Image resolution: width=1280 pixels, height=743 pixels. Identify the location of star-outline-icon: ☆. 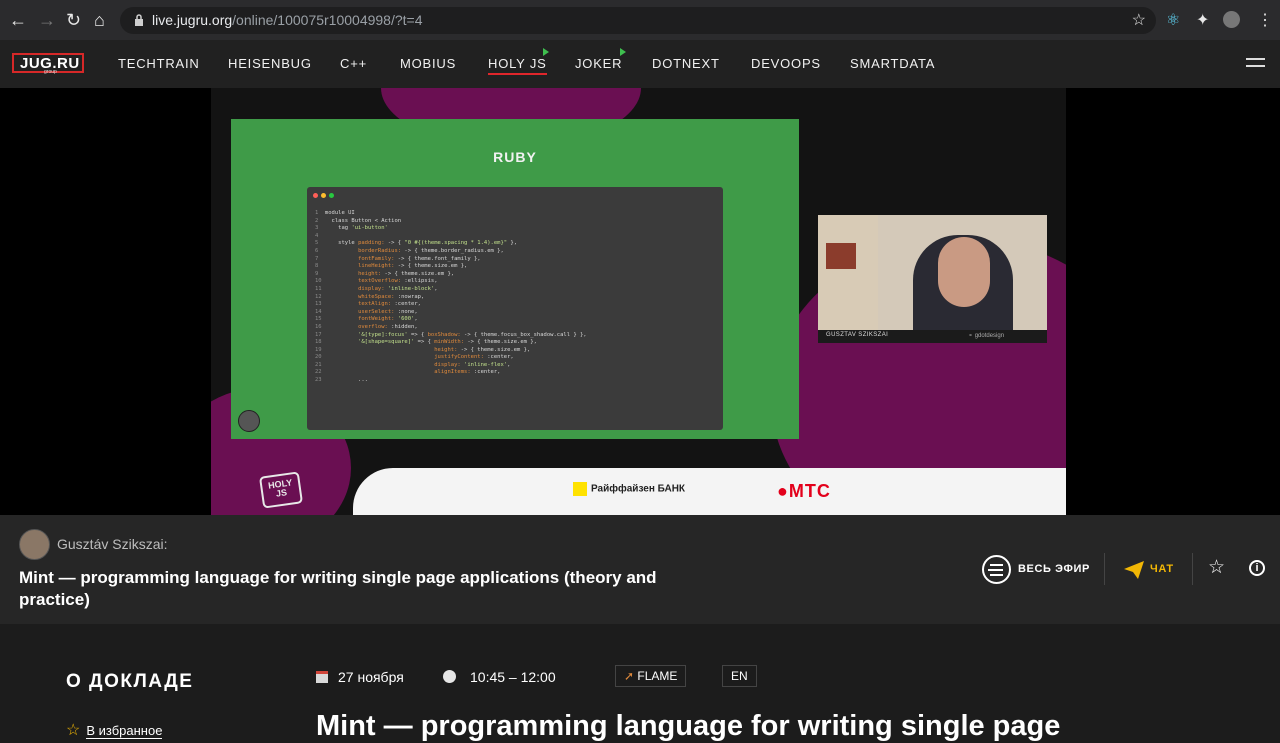
(73, 730).